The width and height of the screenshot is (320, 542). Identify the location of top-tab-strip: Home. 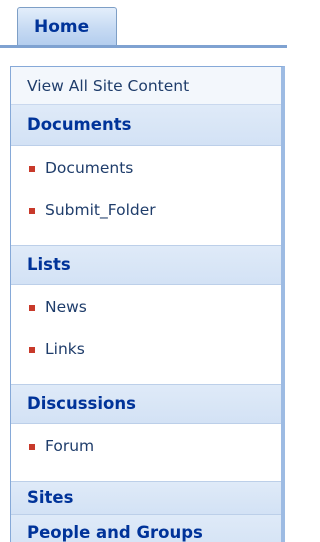
(143, 24).